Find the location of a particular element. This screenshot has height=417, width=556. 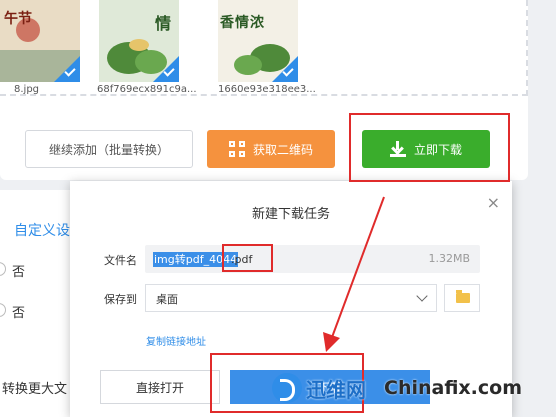

highlight-filename-number is located at coordinates (247, 258).